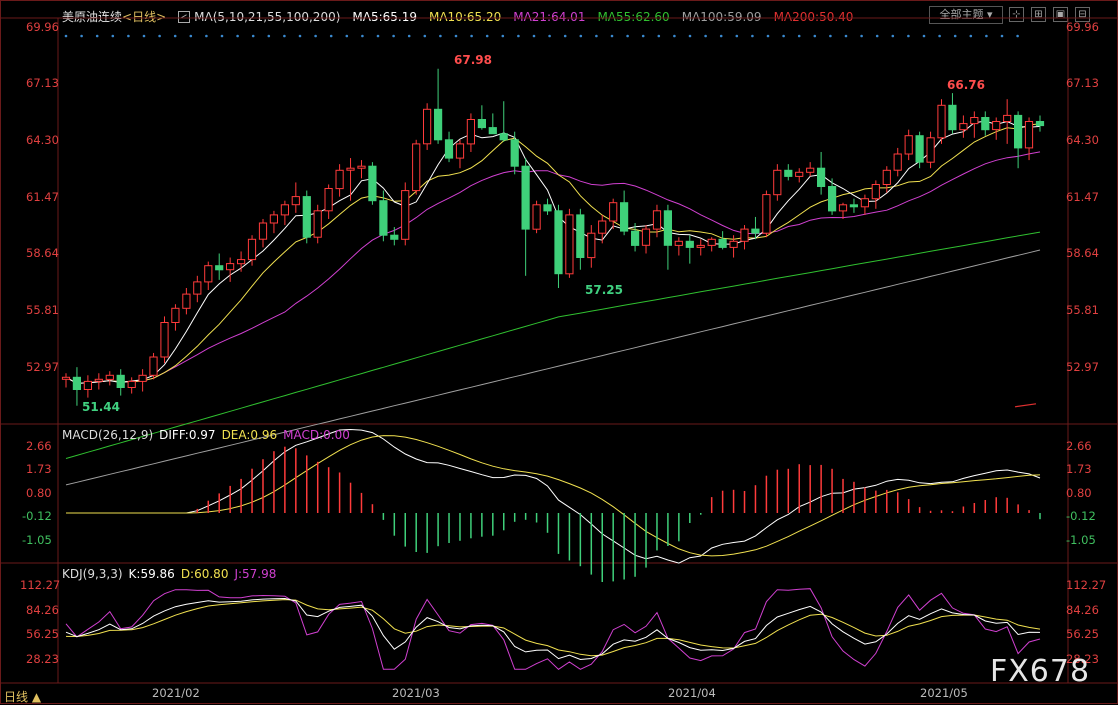  What do you see at coordinates (1025, 405) in the screenshot?
I see `ma200-line` at bounding box center [1025, 405].